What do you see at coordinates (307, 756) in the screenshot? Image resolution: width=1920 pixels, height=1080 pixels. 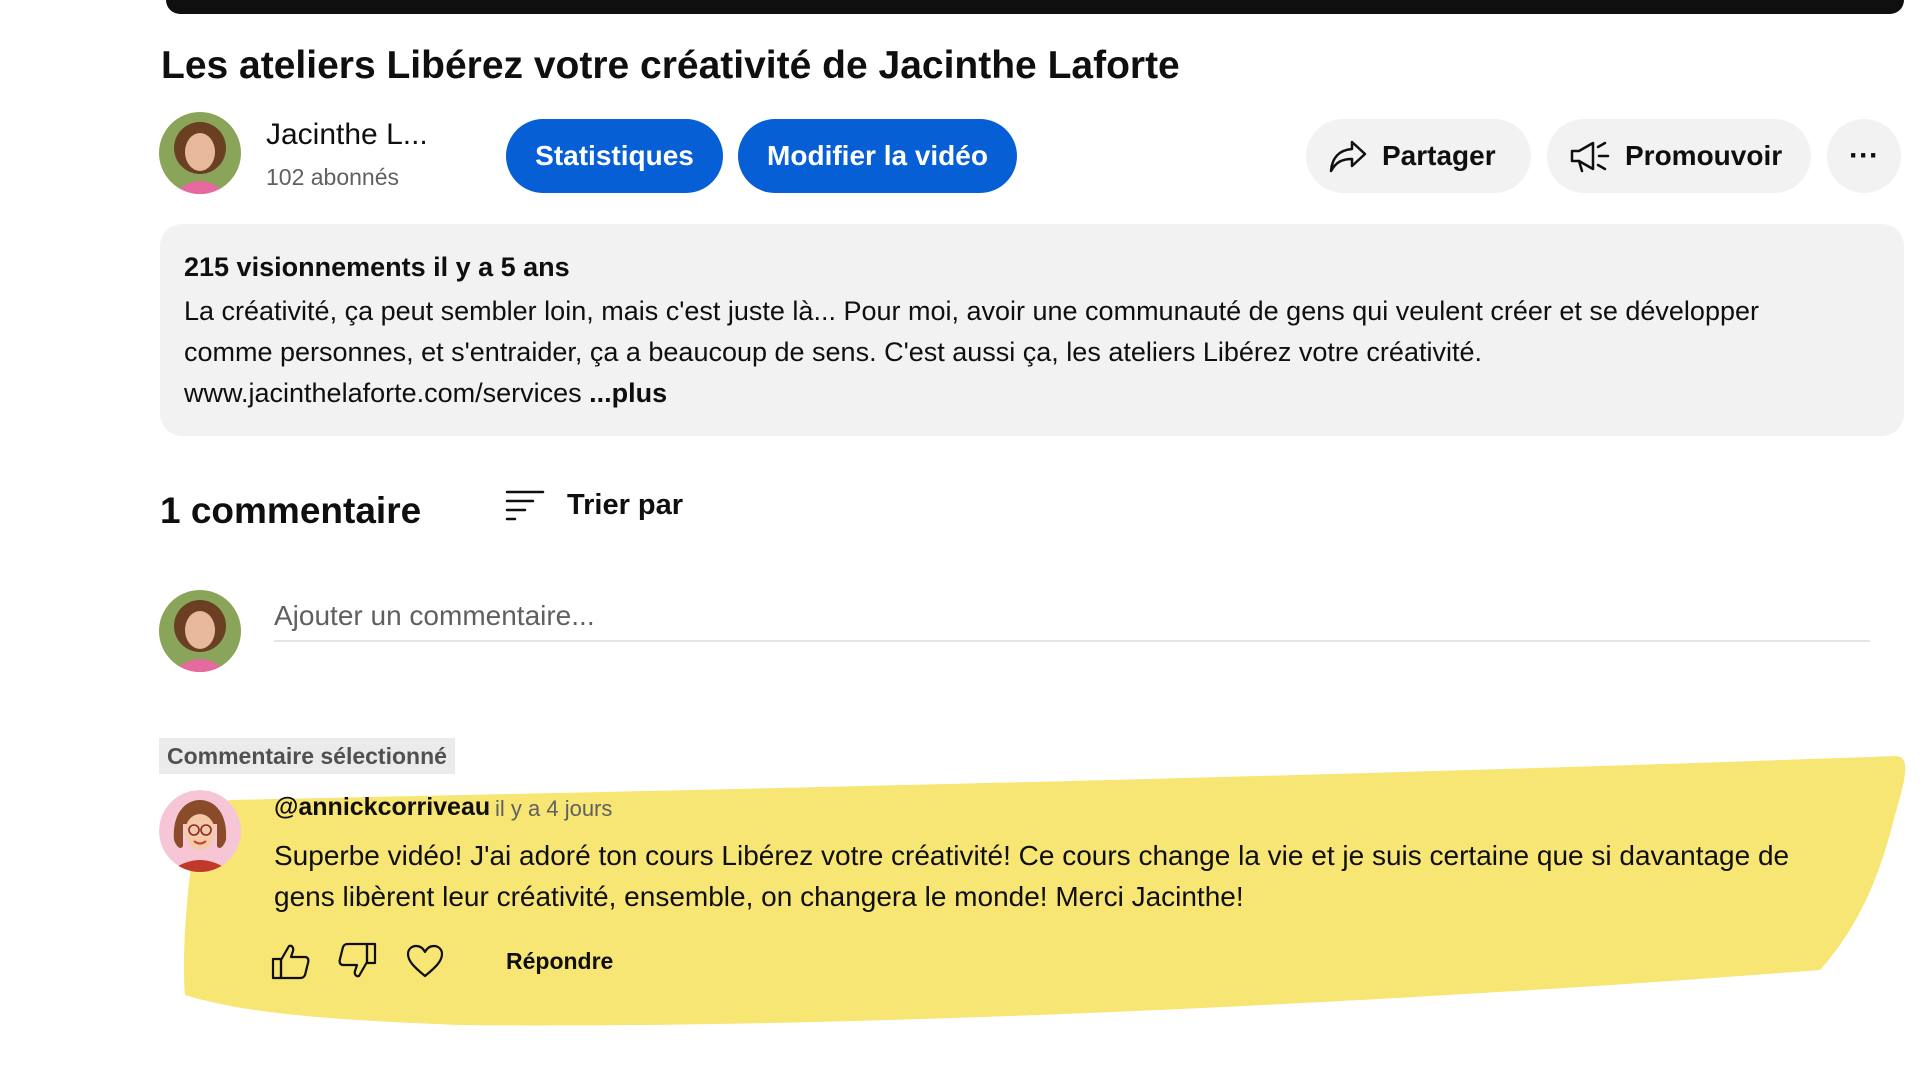 I see `selected-comment-badge: Commentaire sélectionné` at bounding box center [307, 756].